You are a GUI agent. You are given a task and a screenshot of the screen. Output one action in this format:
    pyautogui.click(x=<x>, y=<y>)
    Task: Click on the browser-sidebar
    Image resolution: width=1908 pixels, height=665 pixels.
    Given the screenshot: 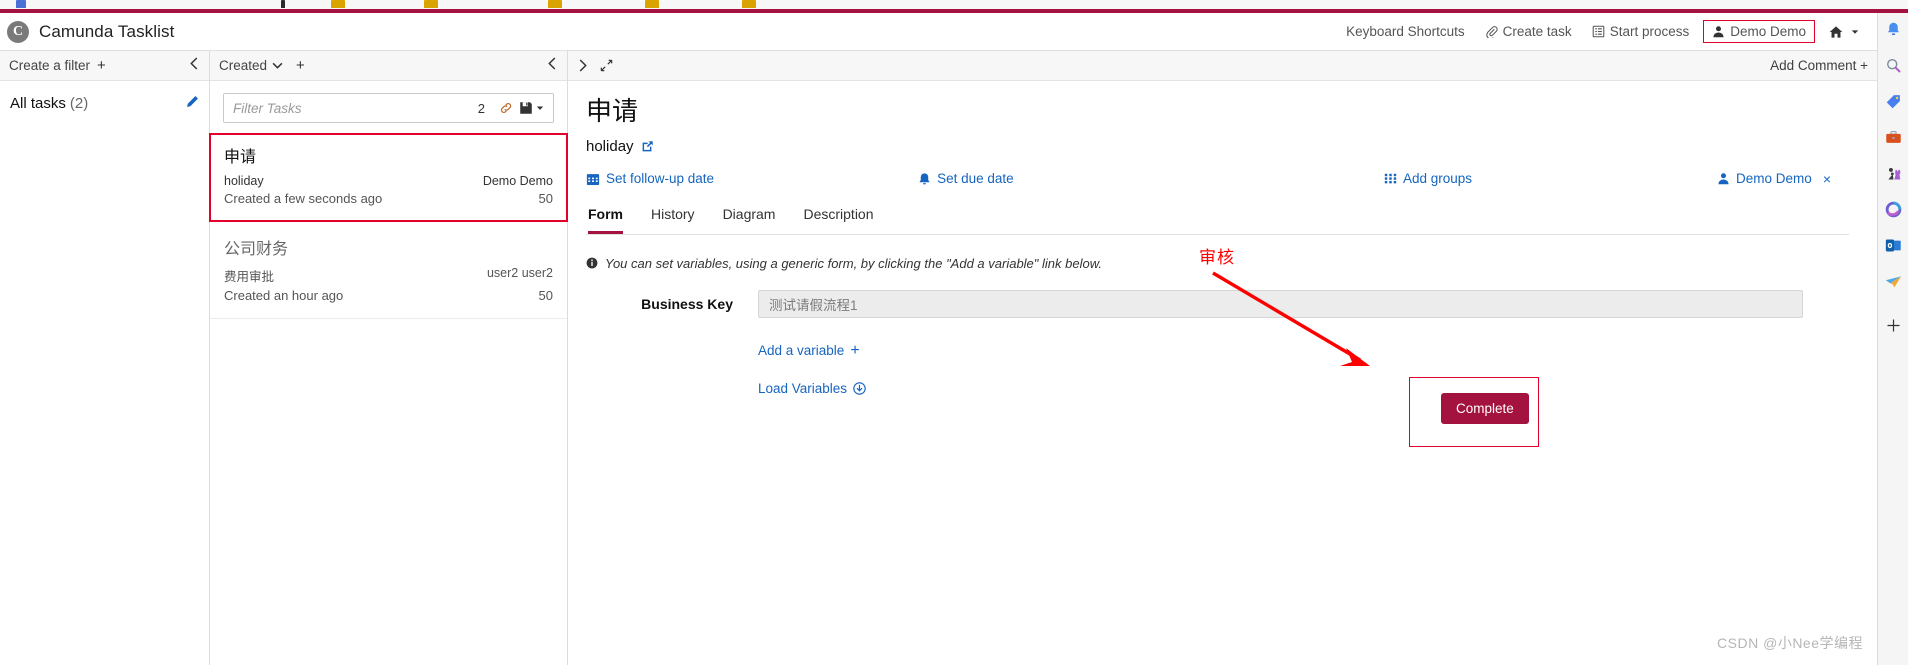 What is the action you would take?
    pyautogui.click(x=1892, y=339)
    